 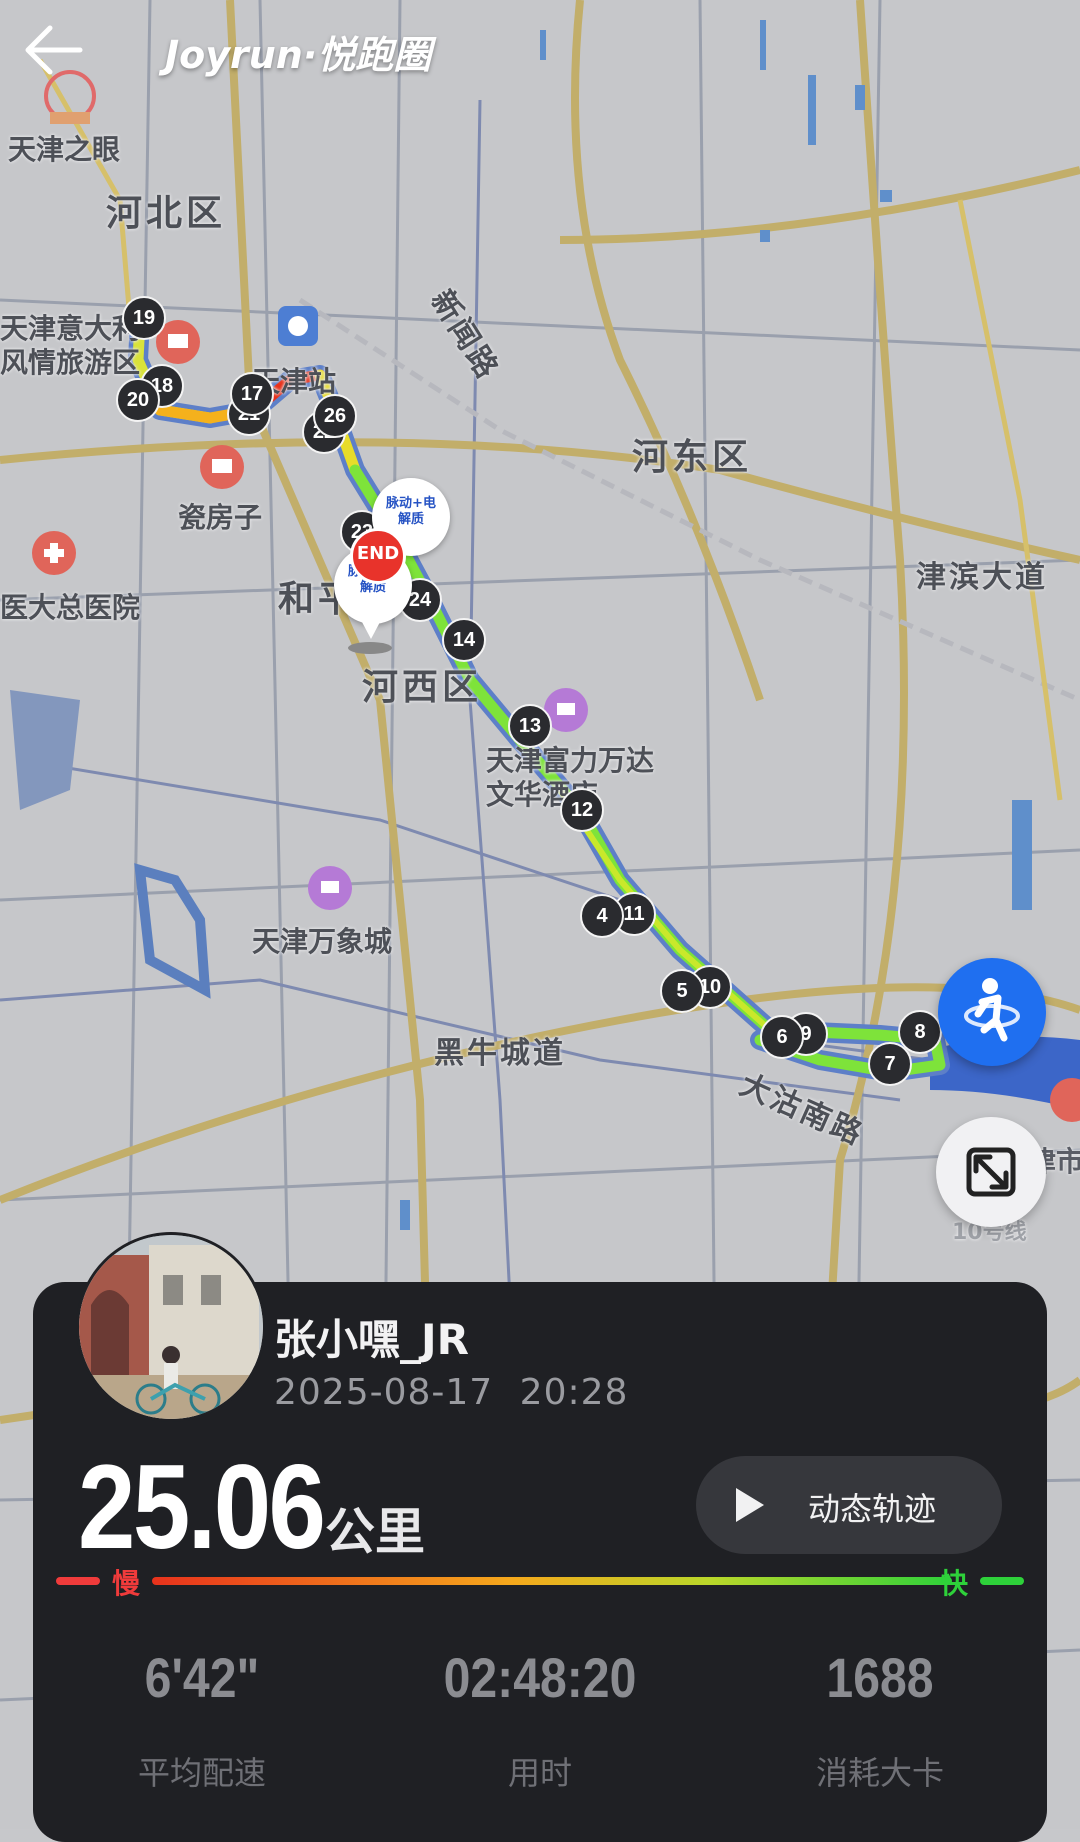 I want to click on stat-label: 消耗大卡, so click(x=879, y=1773).